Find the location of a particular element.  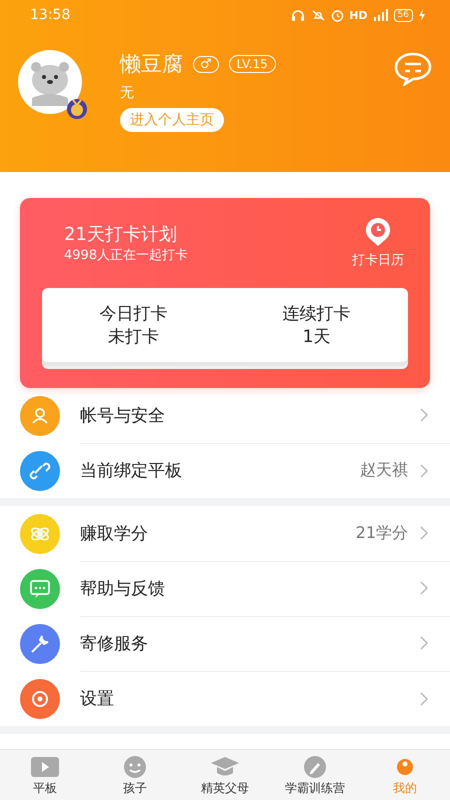

menu-label: 赚取学分 is located at coordinates (114, 533).